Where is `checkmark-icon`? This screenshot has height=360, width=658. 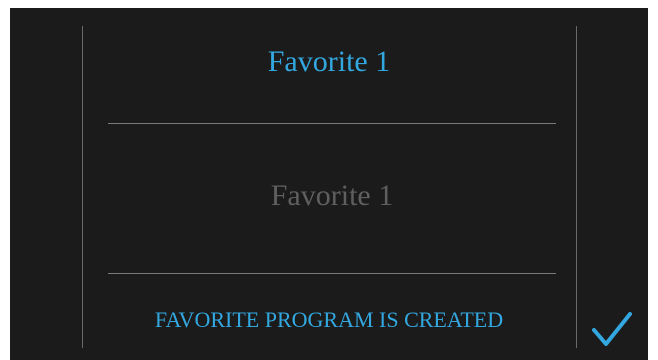
checkmark-icon is located at coordinates (612, 329).